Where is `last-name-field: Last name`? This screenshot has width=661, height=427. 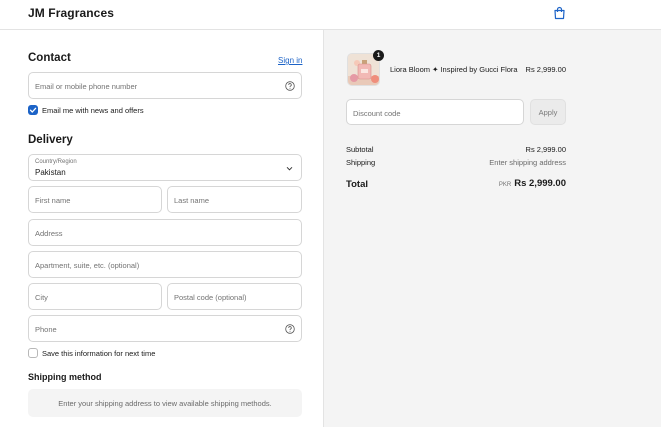 last-name-field: Last name is located at coordinates (234, 199).